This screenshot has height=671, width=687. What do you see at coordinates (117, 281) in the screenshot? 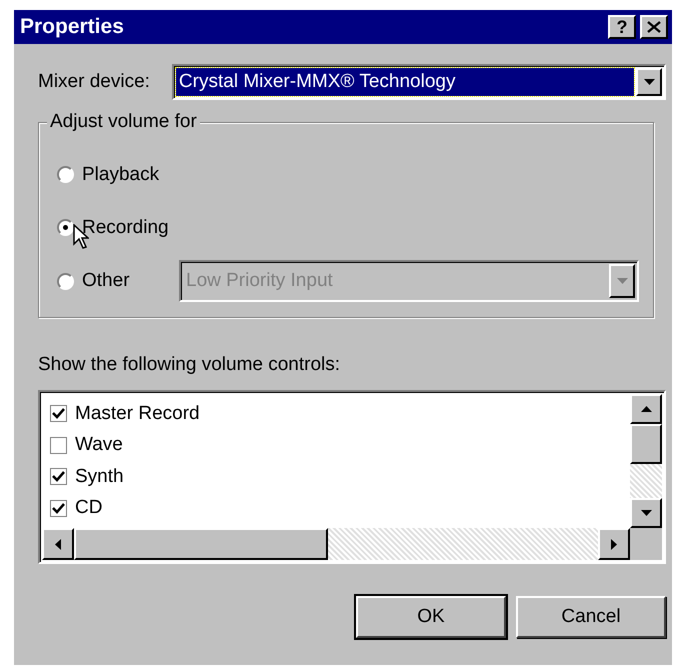
I see `radio-button: Other` at bounding box center [117, 281].